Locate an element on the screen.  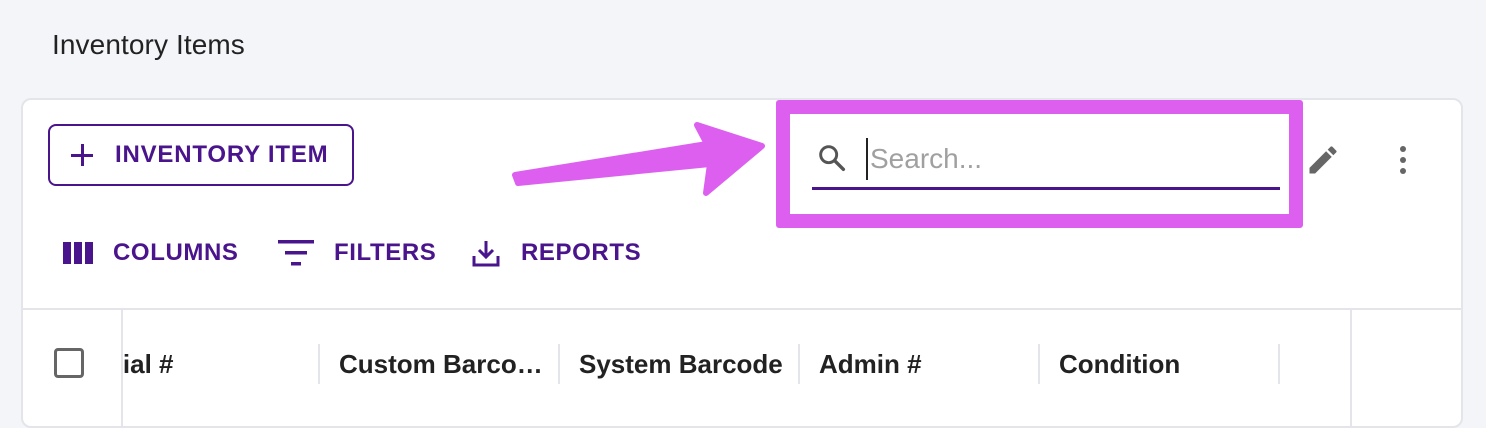
column-header-system-barcode: System Barcode is located at coordinates (683, 364).